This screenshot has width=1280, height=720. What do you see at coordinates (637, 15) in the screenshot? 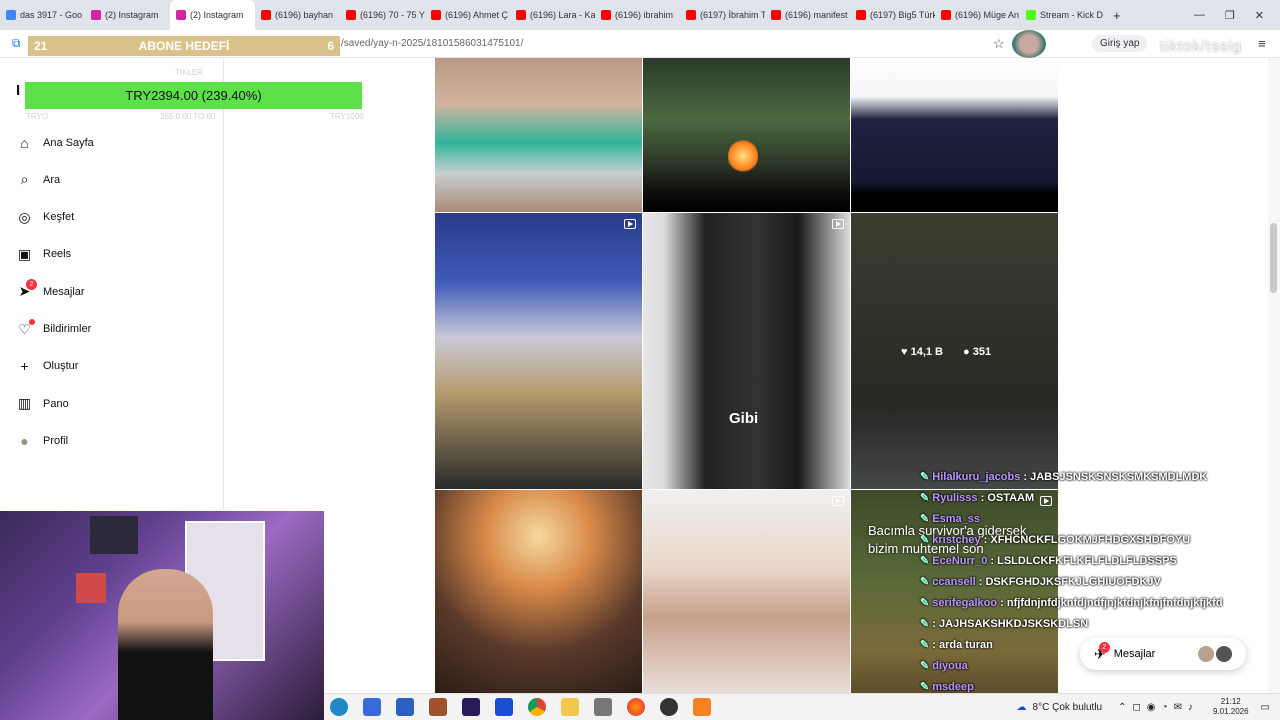
I see `browser-tab: (6196) ibrahim` at bounding box center [637, 15].